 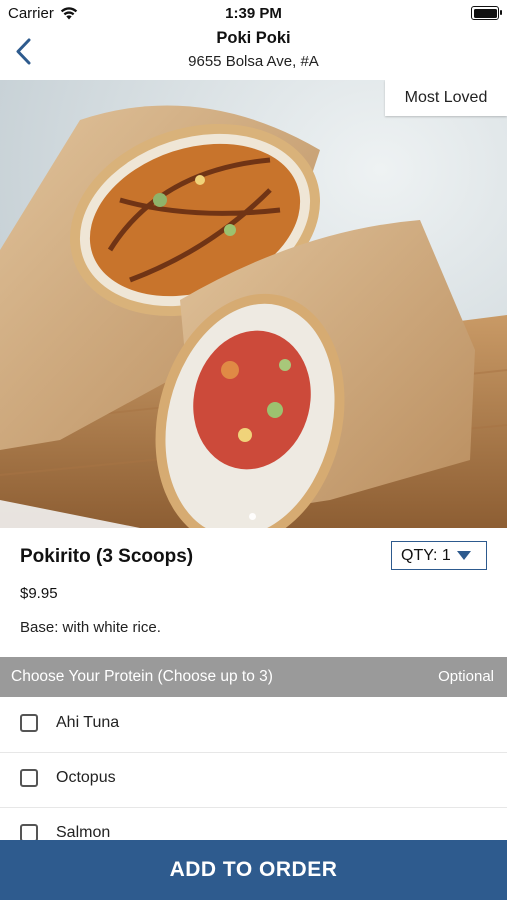 What do you see at coordinates (446, 98) in the screenshot?
I see `most-loved-badge: Most Loved` at bounding box center [446, 98].